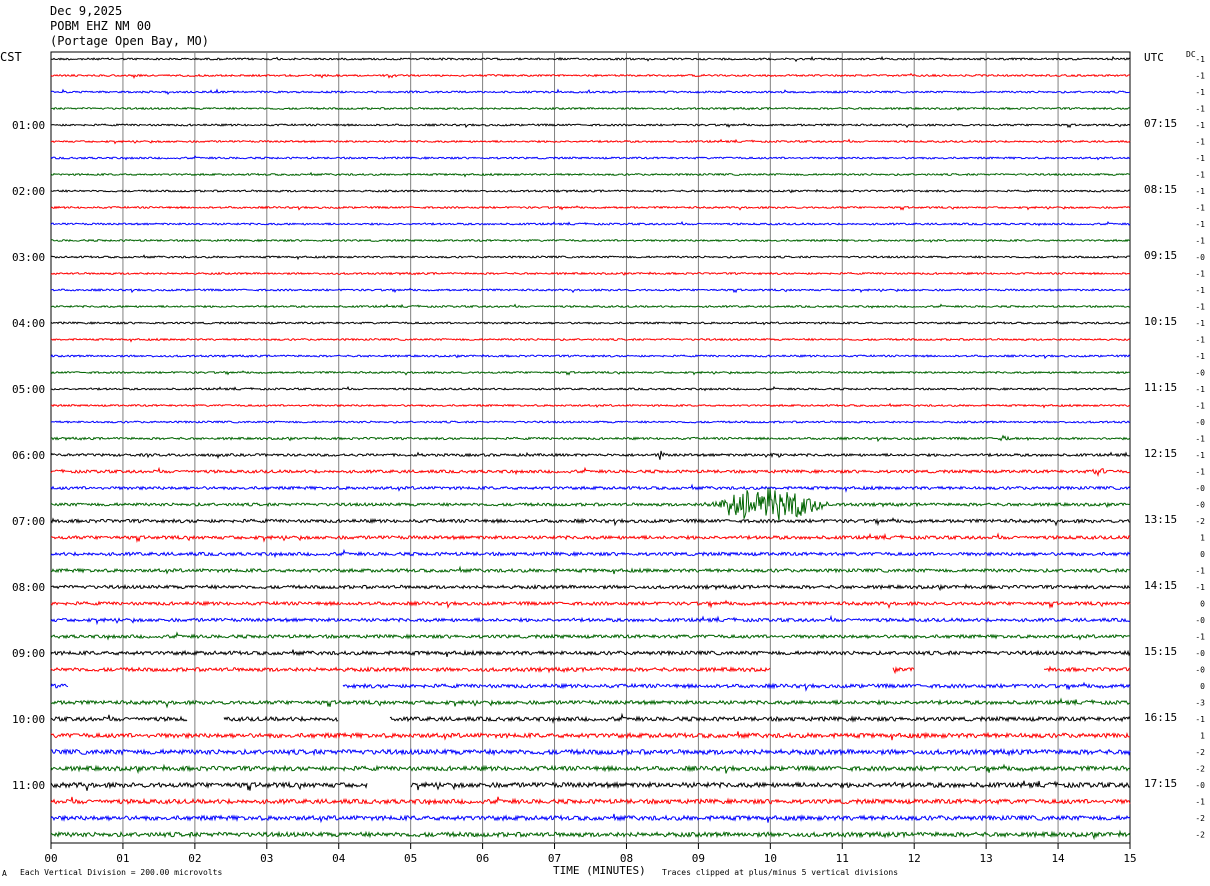 This screenshot has height=886, width=1210. What do you see at coordinates (28, 257) in the screenshot?
I see `cst-label: 03:00` at bounding box center [28, 257].